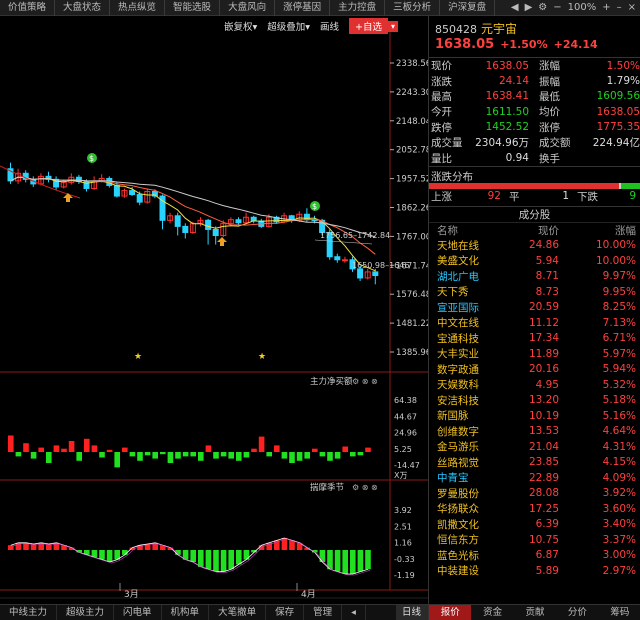  I want to click on nav-tab: 主力控盘, so click(358, 8).